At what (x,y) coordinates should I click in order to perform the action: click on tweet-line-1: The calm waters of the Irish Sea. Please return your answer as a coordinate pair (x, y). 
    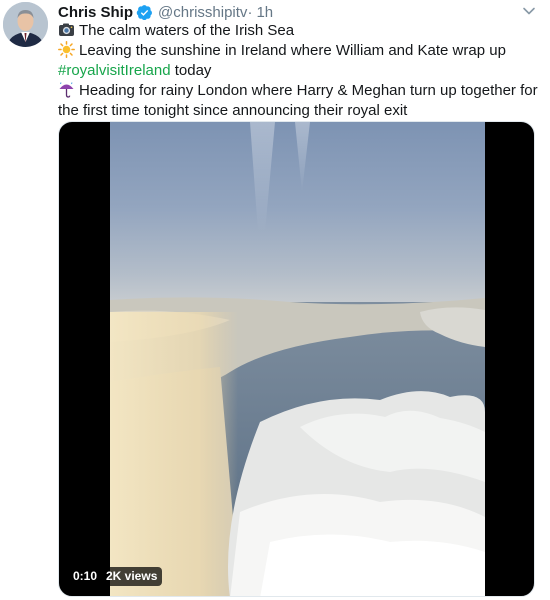
    Looking at the image, I should click on (298, 31).